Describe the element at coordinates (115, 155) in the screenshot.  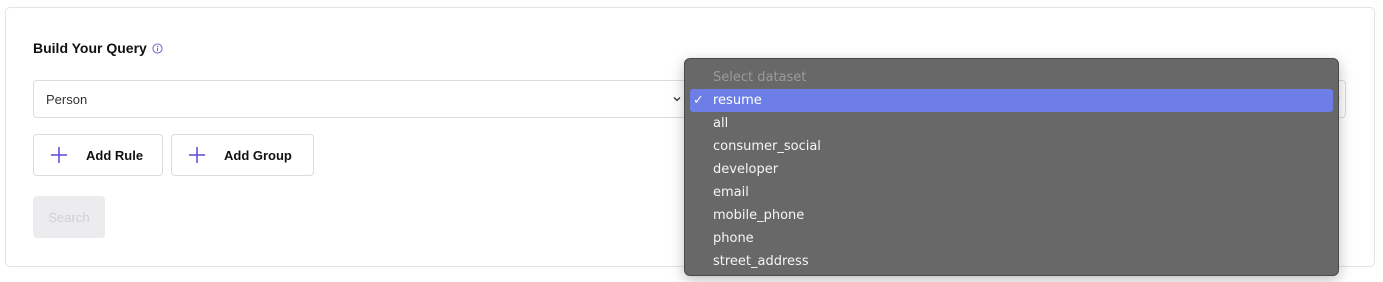
I see `add-rule-label: Add Rule` at that location.